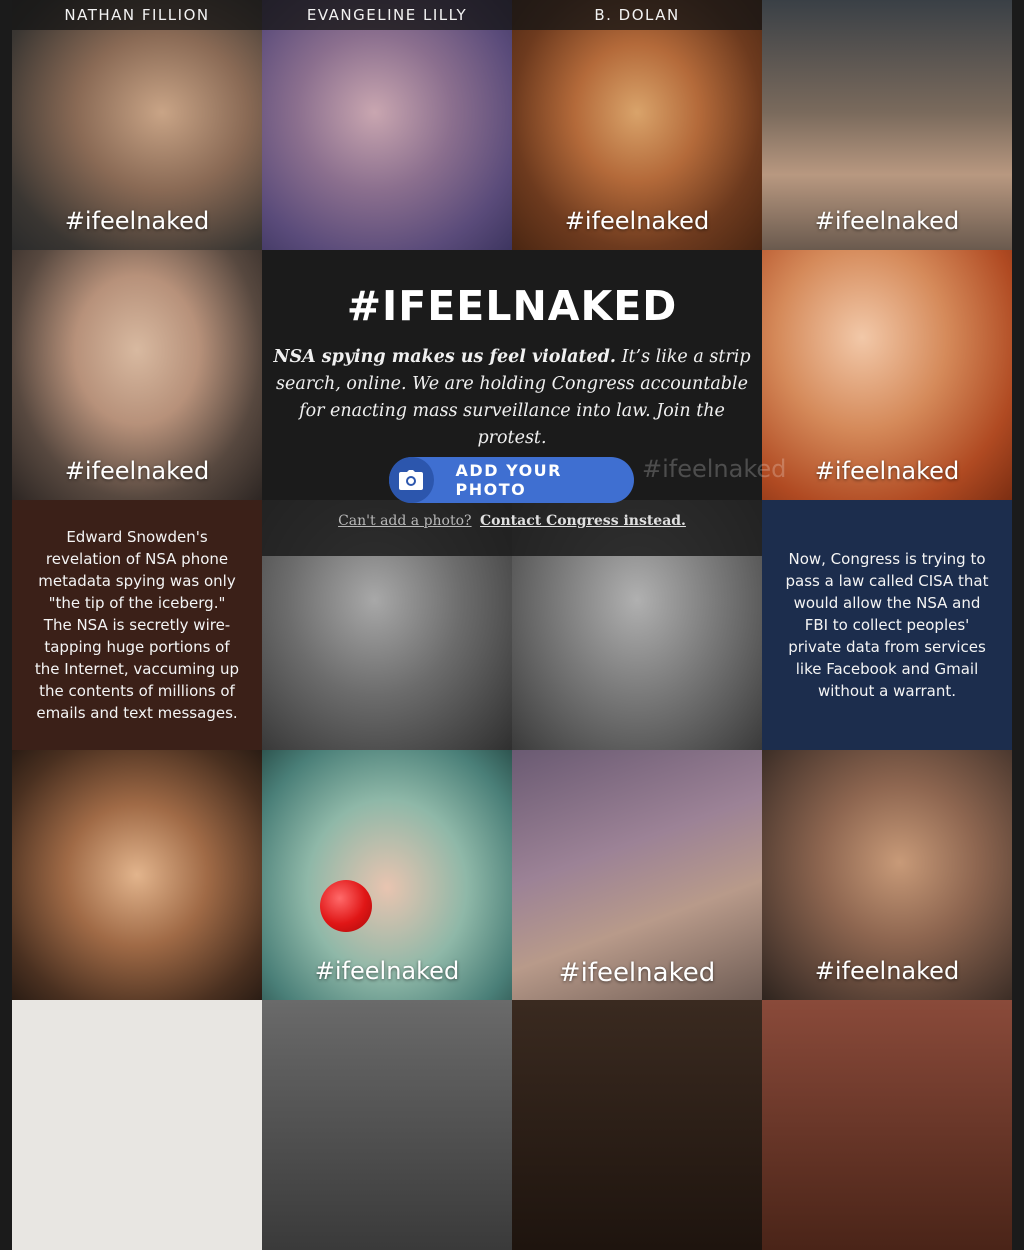 The height and width of the screenshot is (1250, 1024). What do you see at coordinates (387, 15) in the screenshot?
I see `celebrity-name: EVANGELINE LILLY` at bounding box center [387, 15].